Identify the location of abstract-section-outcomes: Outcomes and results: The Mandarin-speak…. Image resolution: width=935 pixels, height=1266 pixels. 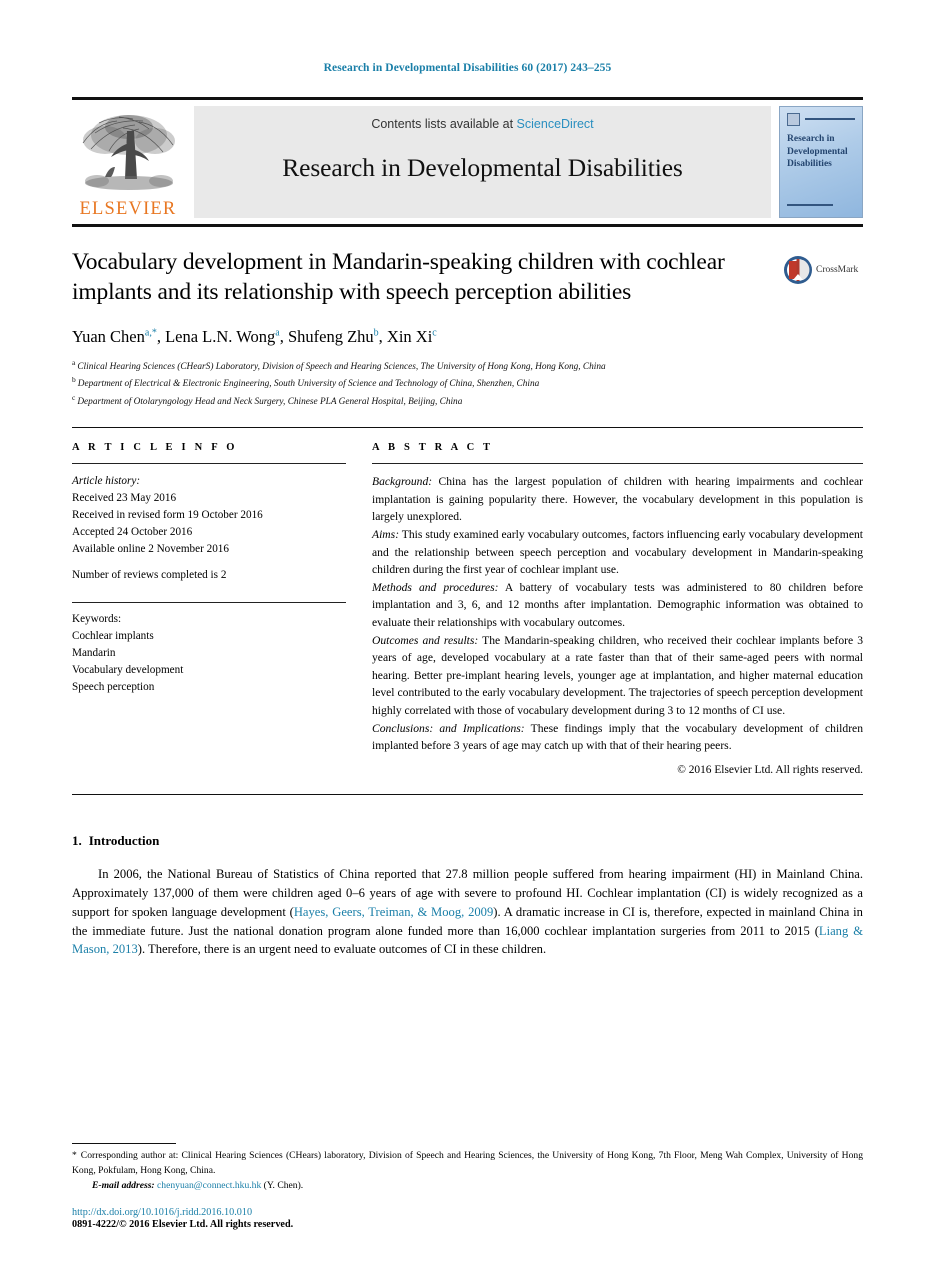
(617, 676).